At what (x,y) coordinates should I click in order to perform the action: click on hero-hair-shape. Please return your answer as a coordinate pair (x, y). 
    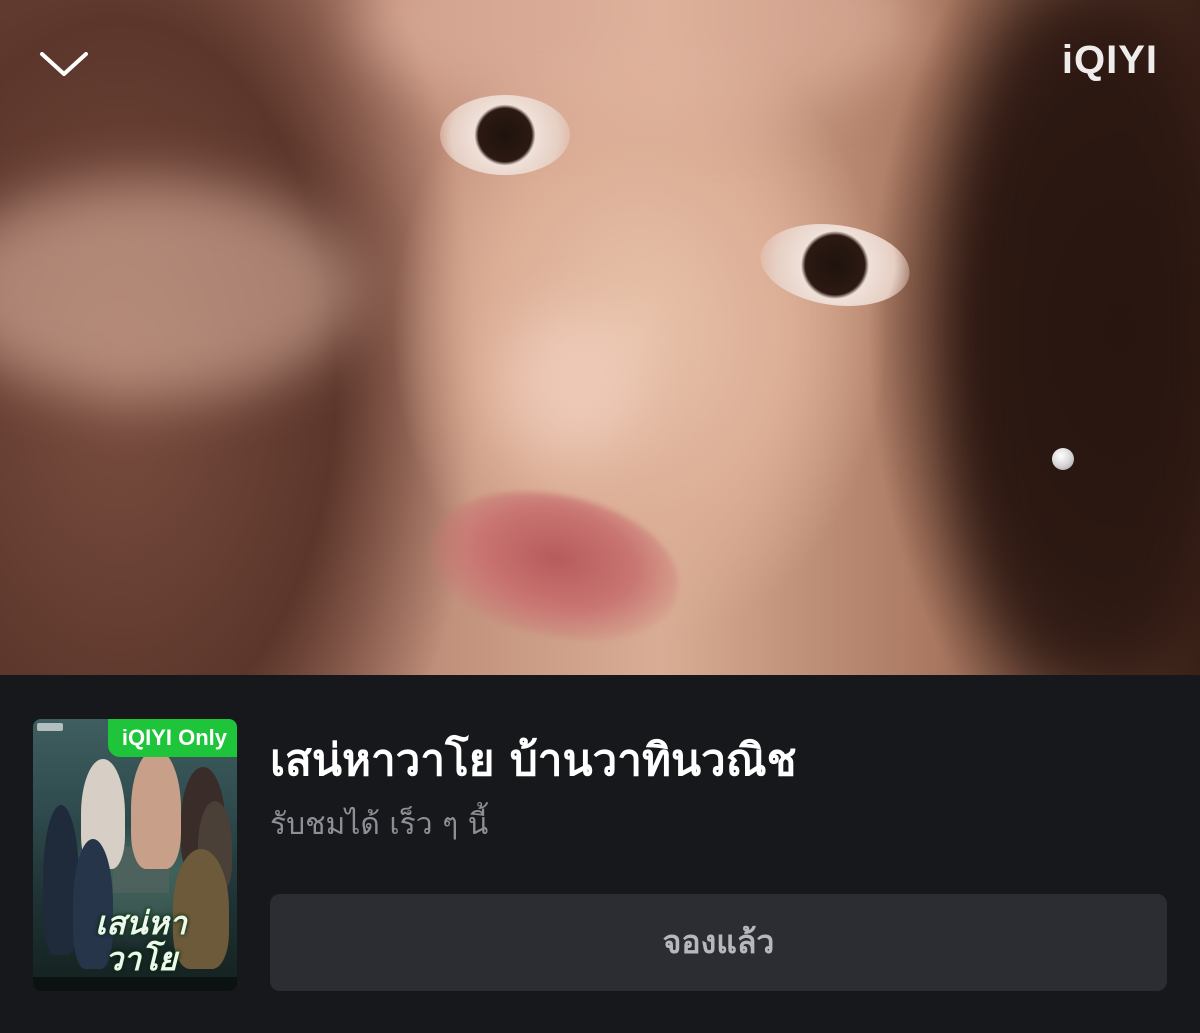
    Looking at the image, I should click on (1080, 337).